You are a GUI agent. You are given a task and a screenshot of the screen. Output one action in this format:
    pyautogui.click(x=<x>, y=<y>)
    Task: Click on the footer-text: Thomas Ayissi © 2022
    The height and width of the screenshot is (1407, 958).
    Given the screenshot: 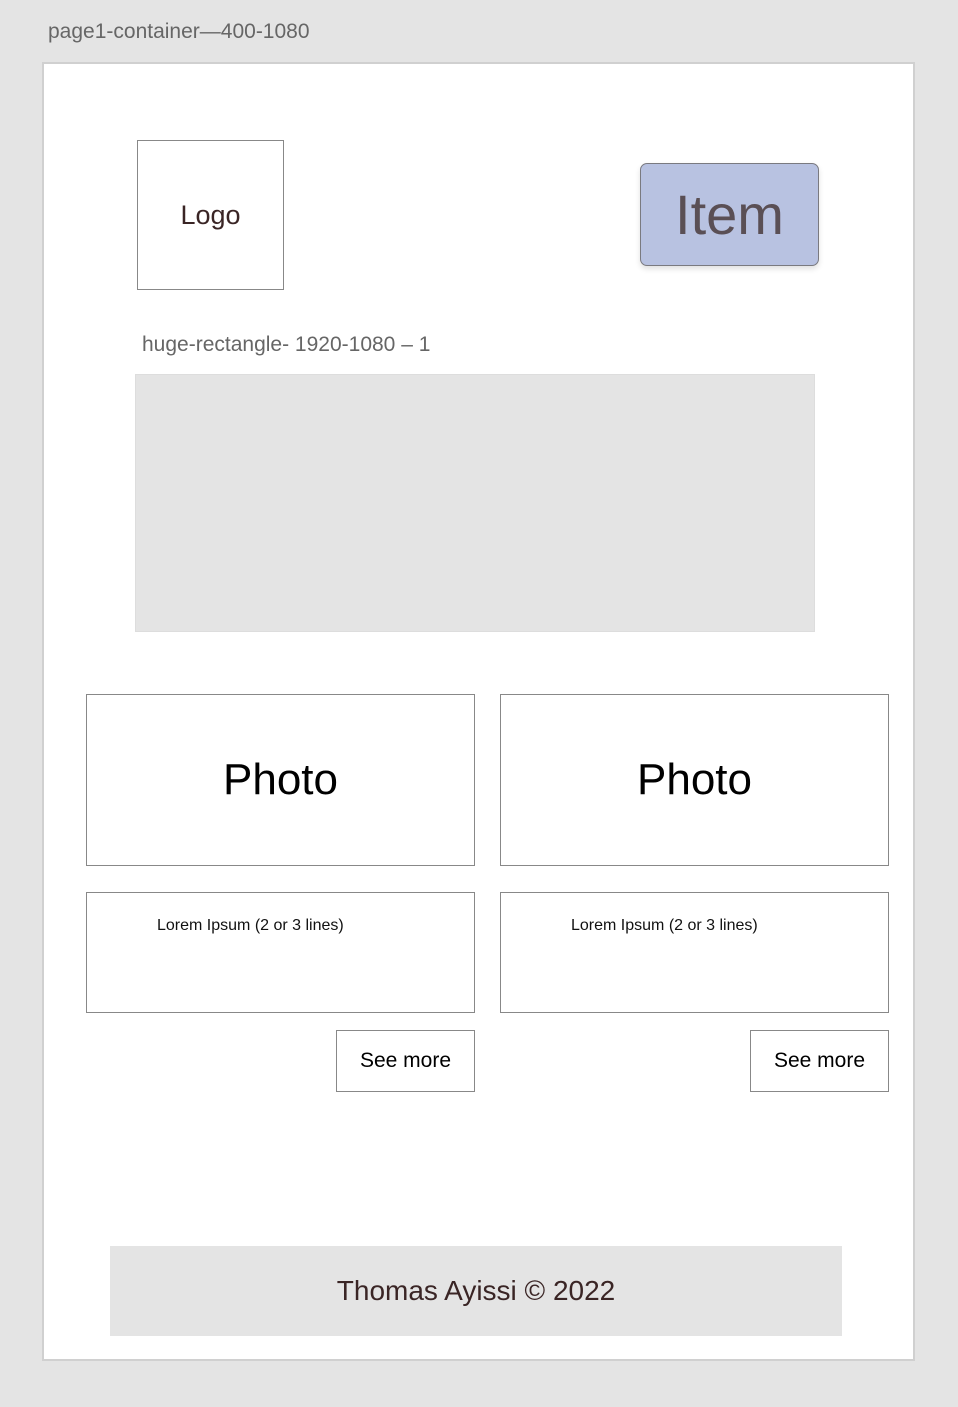 What is the action you would take?
    pyautogui.click(x=476, y=1290)
    